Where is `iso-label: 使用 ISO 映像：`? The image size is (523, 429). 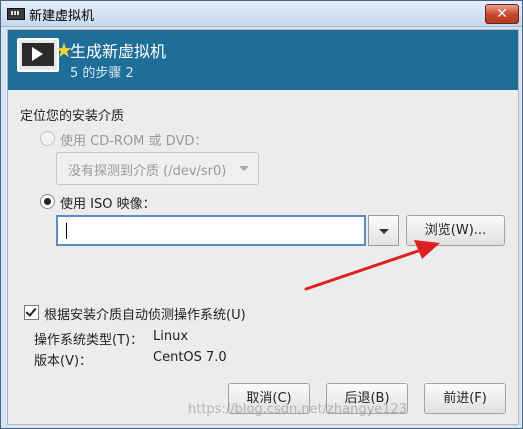 iso-label: 使用 ISO 映像： is located at coordinates (108, 204).